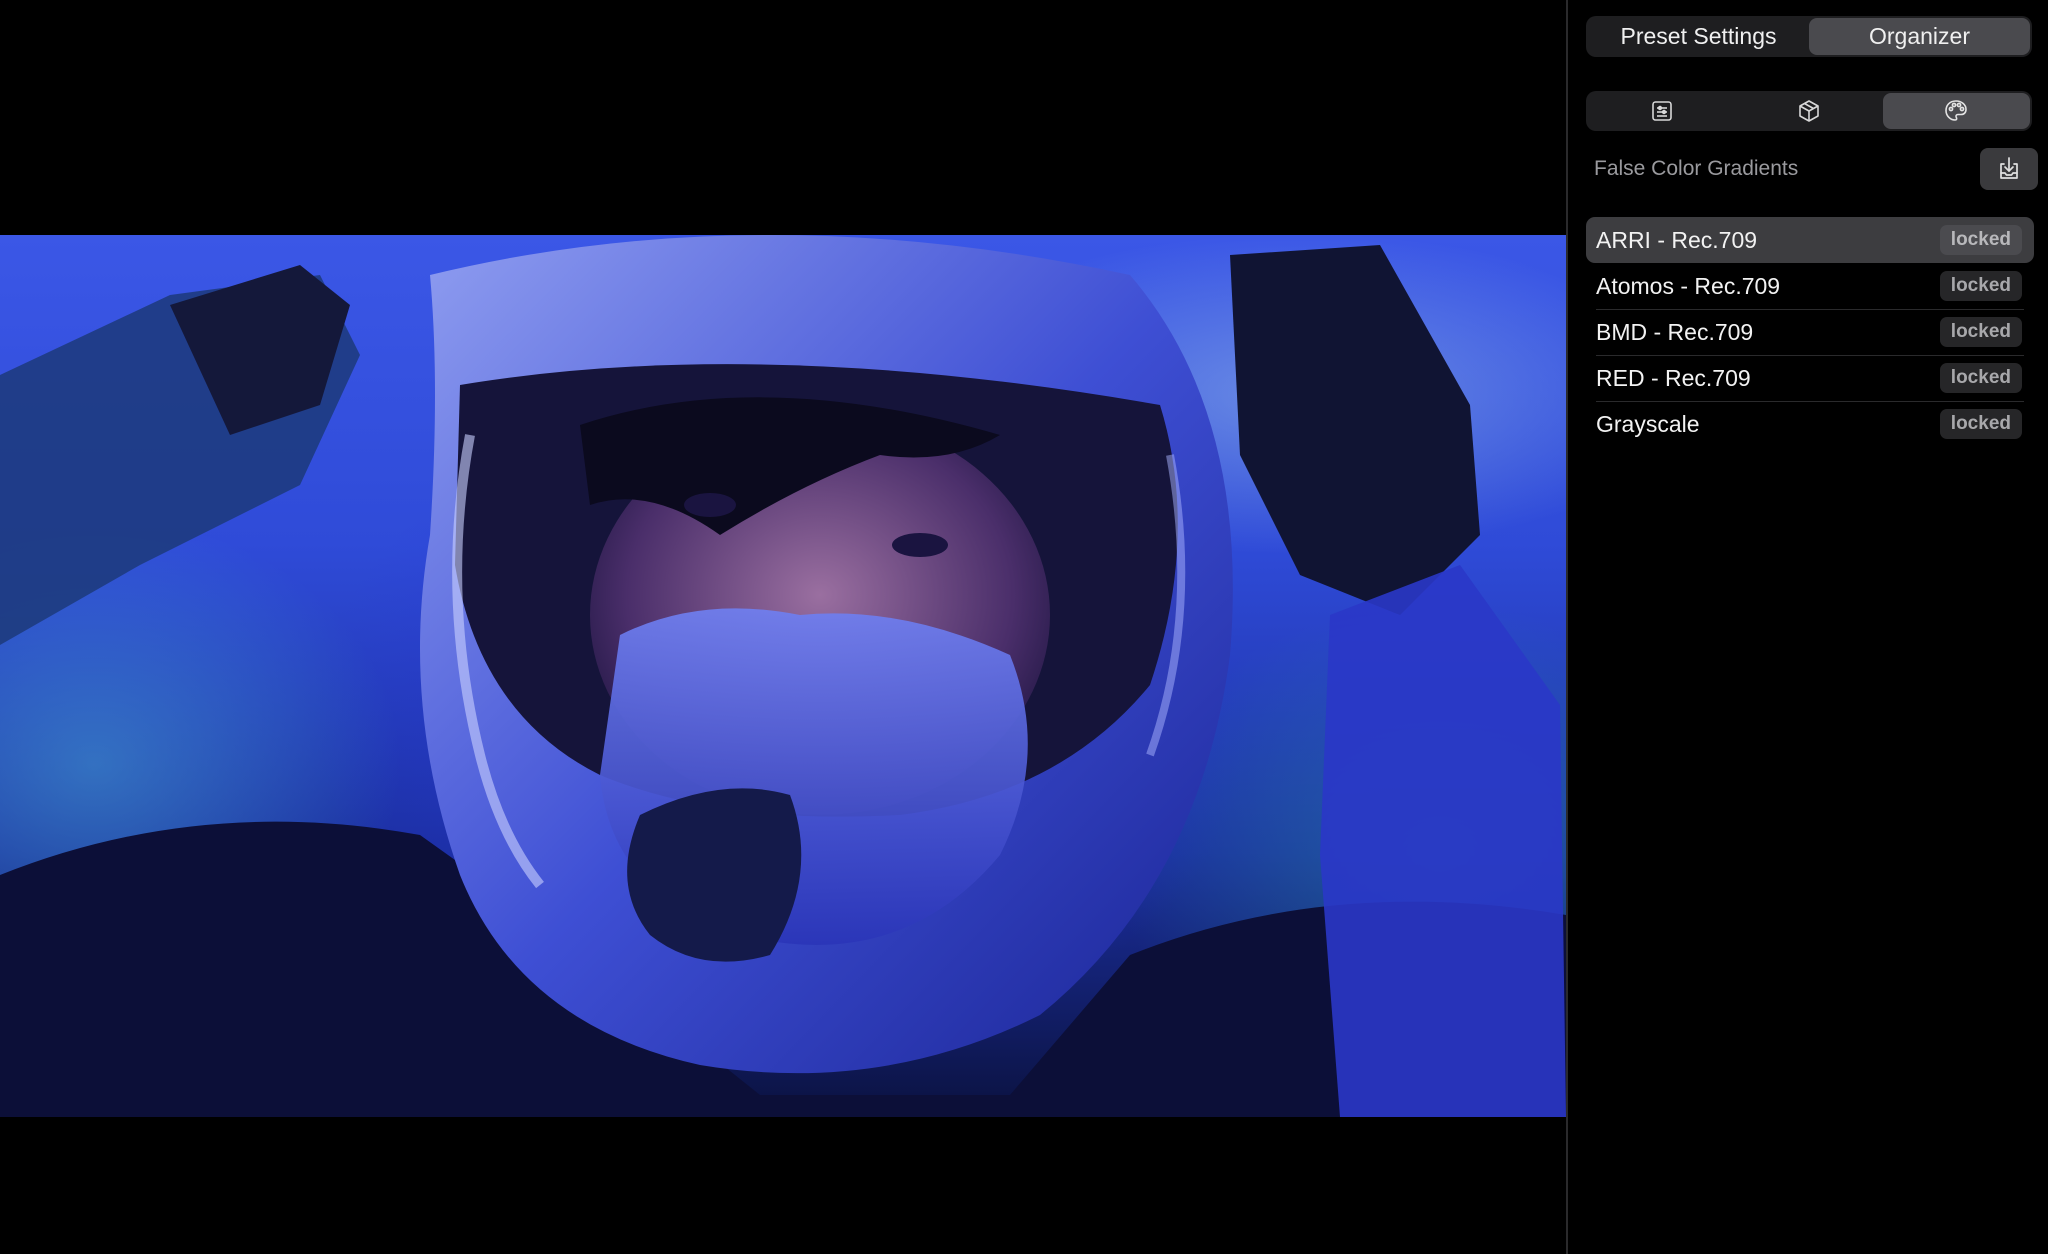 Image resolution: width=2048 pixels, height=1254 pixels. I want to click on tab-preset-settings: Preset Settings, so click(1698, 36).